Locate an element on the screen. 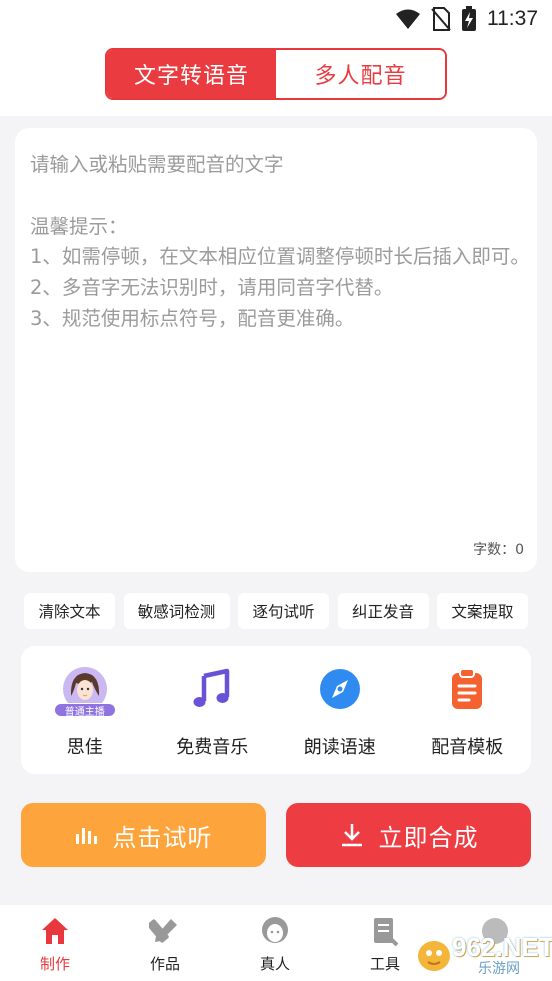 This screenshot has width=552, height=981. extract-copy-button: 文案提取 is located at coordinates (482, 611).